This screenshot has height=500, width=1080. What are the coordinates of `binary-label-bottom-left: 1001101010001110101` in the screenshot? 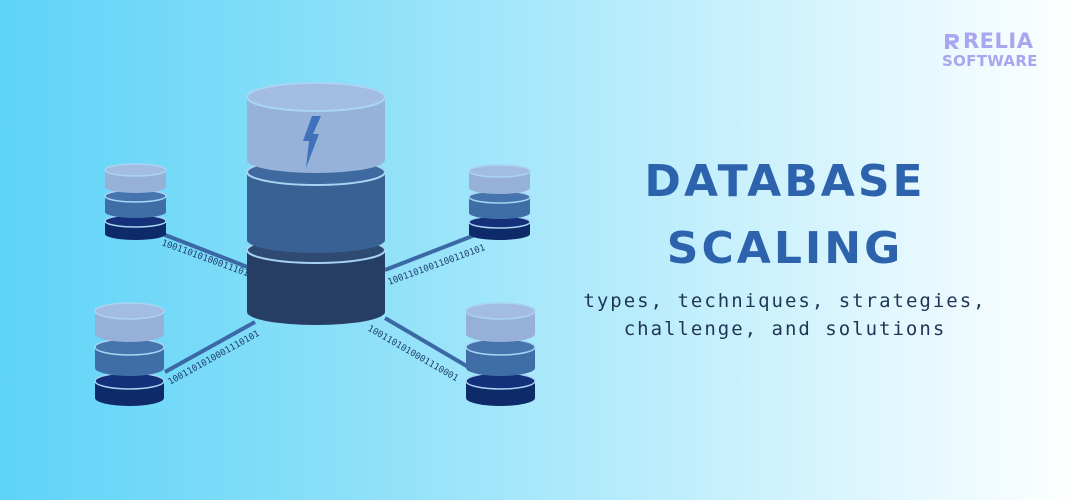 It's located at (214, 358).